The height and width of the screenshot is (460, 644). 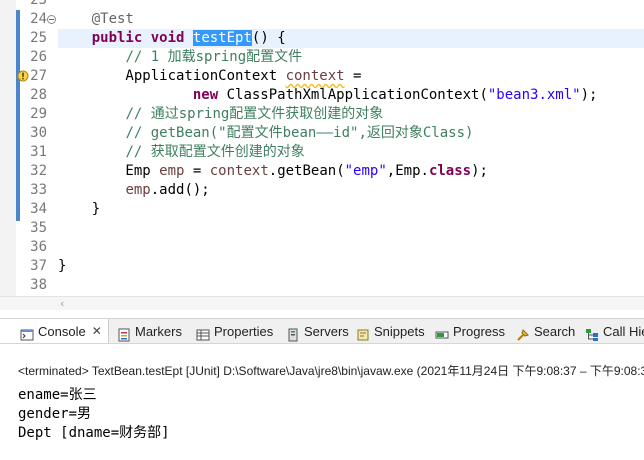 I want to click on search-icon, so click(x=523, y=333).